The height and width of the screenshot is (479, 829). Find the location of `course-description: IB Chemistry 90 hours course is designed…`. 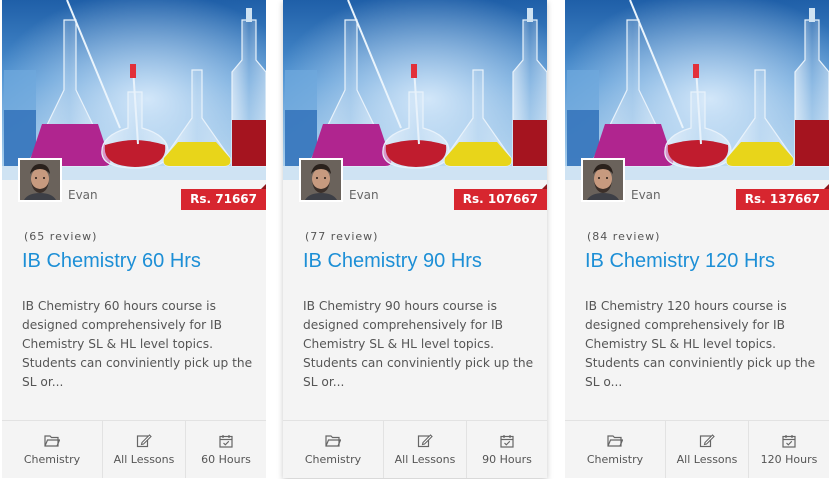

course-description: IB Chemistry 90 hours course is designed… is located at coordinates (418, 344).